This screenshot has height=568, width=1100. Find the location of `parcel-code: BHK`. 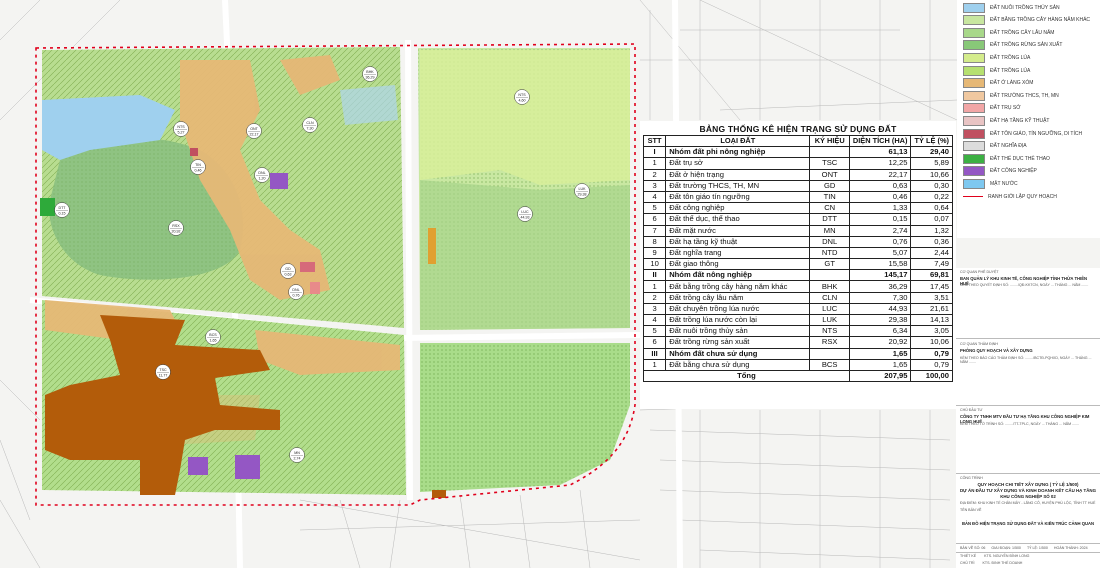

parcel-code: BHK is located at coordinates (370, 72).